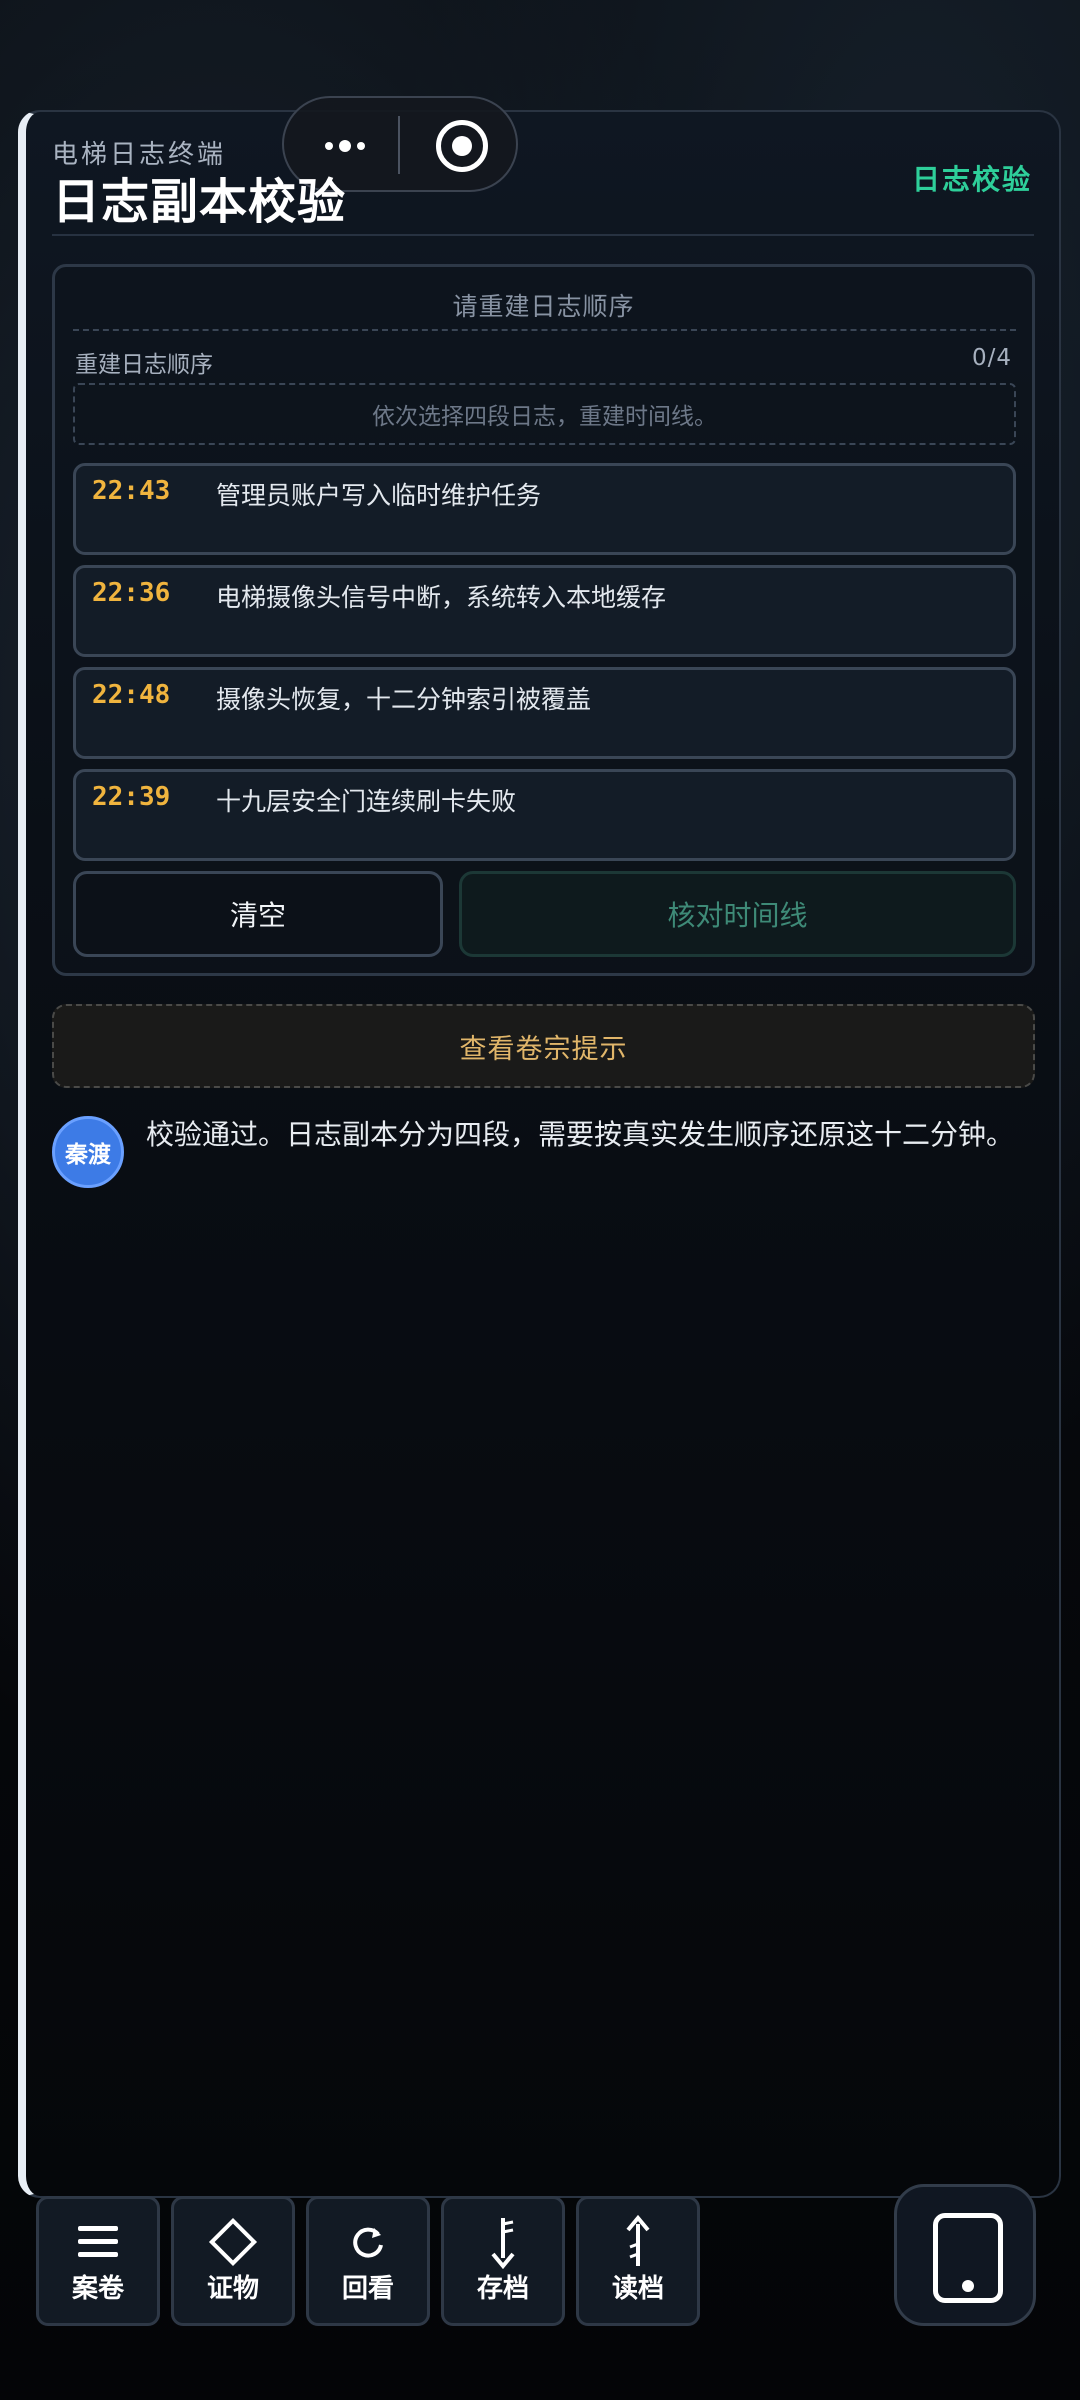 The height and width of the screenshot is (2400, 1080). I want to click on menu-icon, so click(98, 2242).